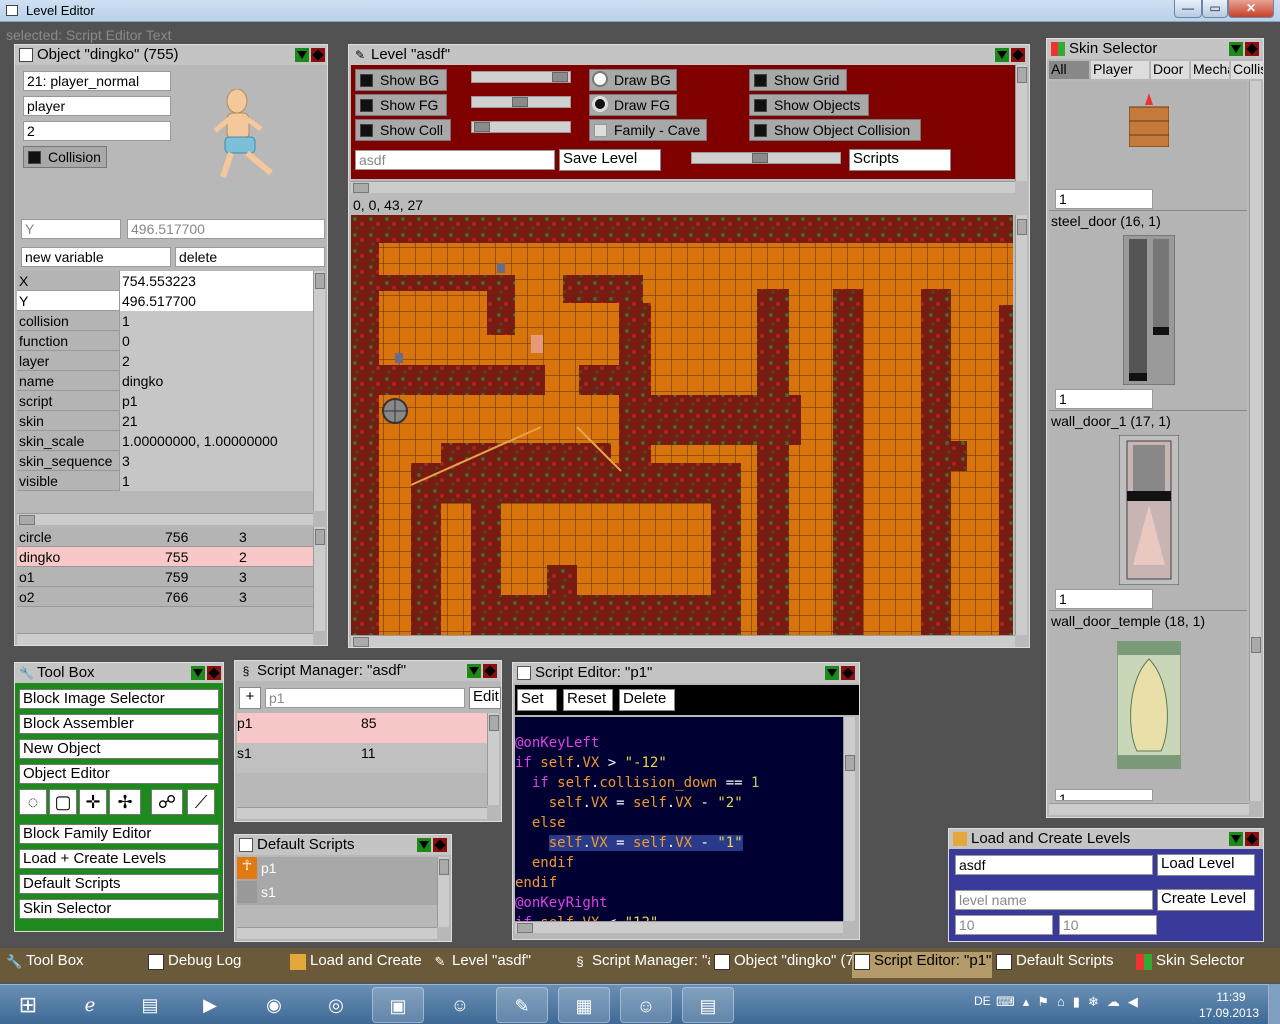  What do you see at coordinates (215, 965) in the screenshot?
I see `tab-debug-log: Debug Log` at bounding box center [215, 965].